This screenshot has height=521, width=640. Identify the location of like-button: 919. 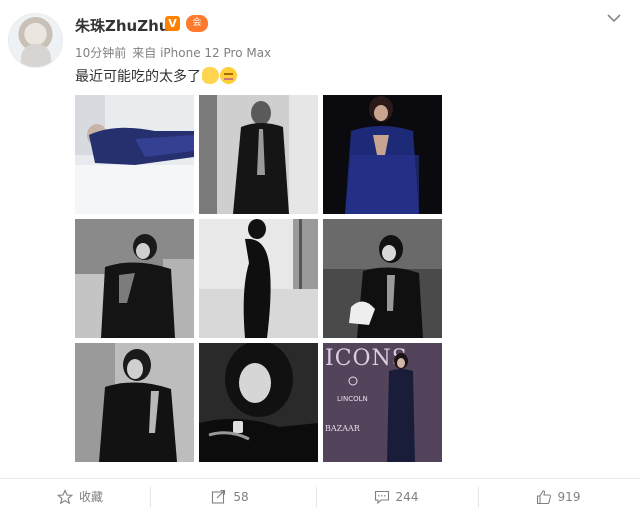
(558, 496).